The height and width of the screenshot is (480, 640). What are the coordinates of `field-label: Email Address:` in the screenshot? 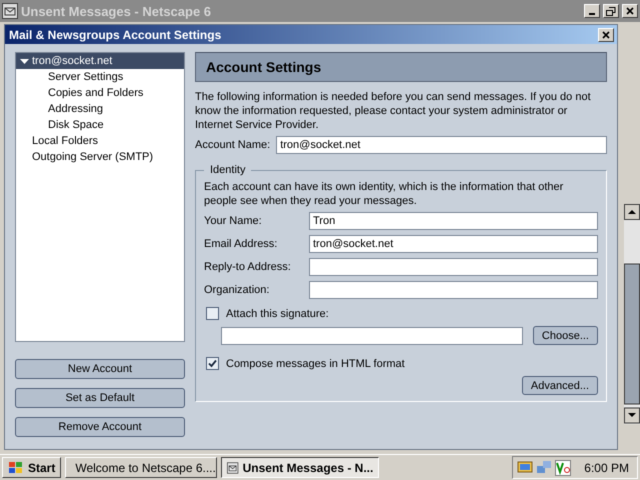 It's located at (241, 244).